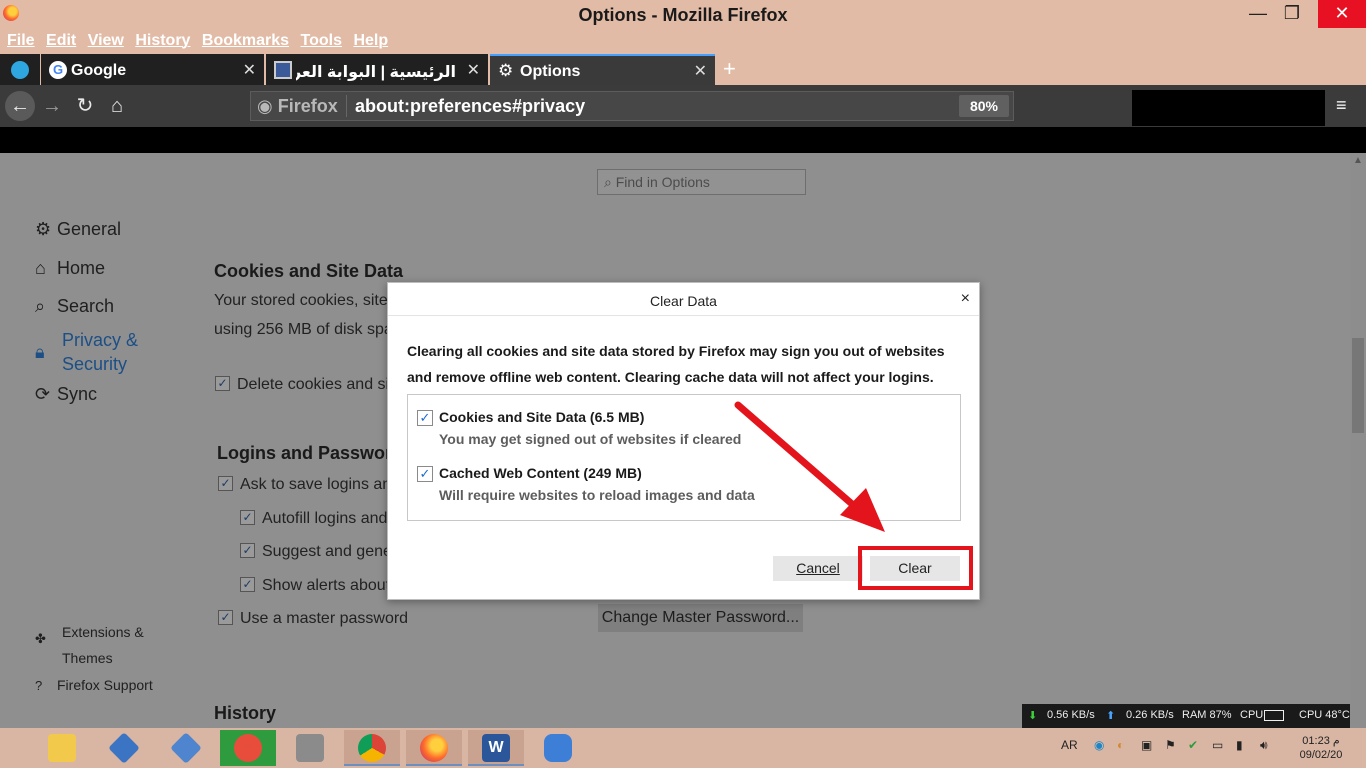 The image size is (1366, 768). I want to click on shield-app-icon, so click(558, 748).